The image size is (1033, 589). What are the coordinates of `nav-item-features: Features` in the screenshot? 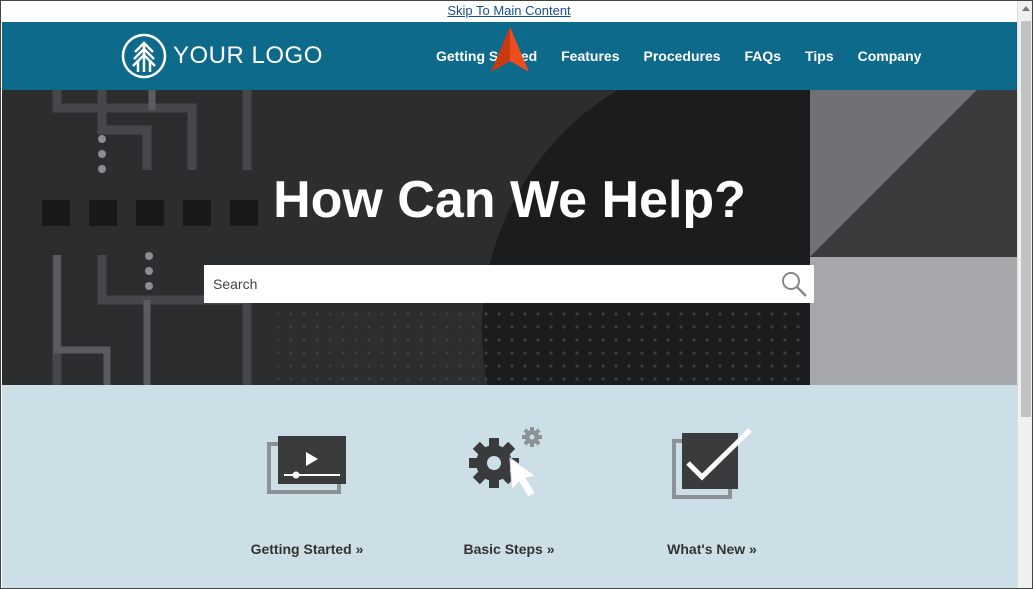 It's located at (590, 56).